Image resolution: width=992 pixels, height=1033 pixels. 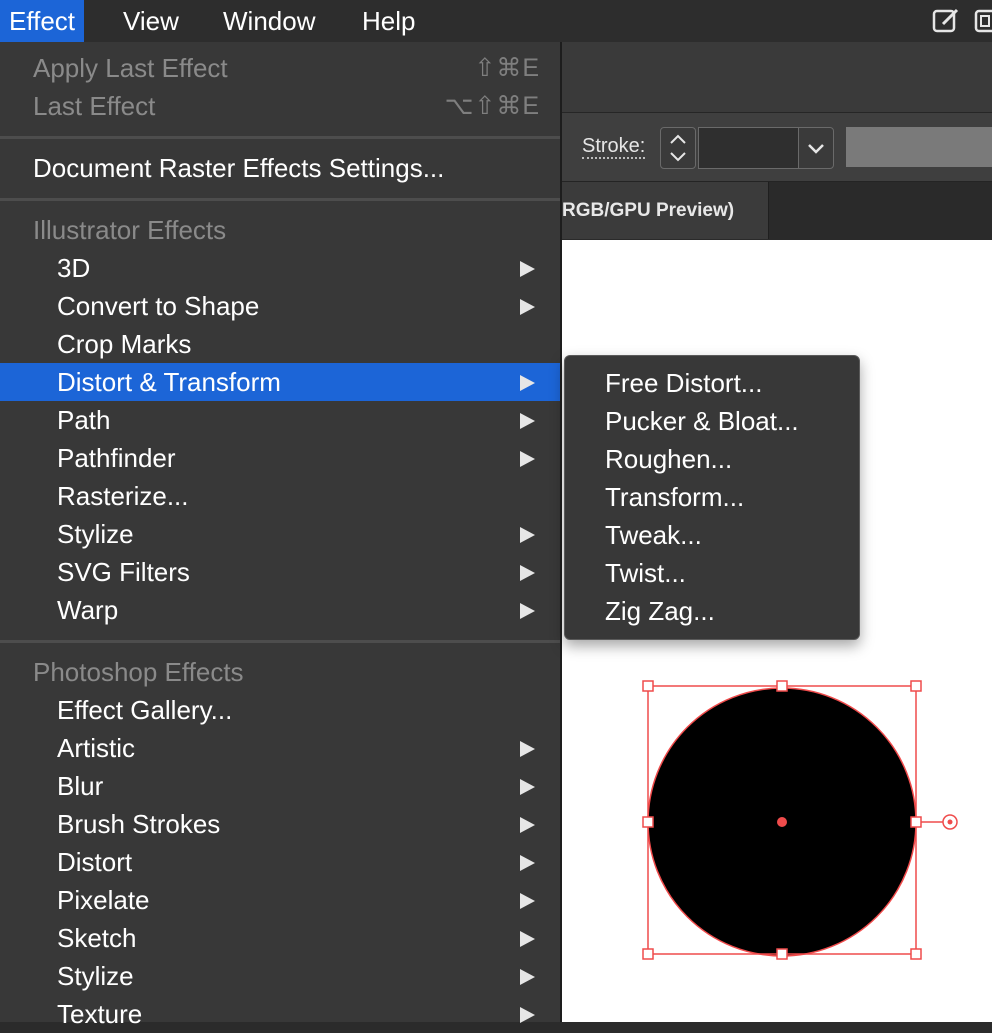 I want to click on menu-item-apply-last-effect: Apply Last Effect ⇧⌘E, so click(x=280, y=68).